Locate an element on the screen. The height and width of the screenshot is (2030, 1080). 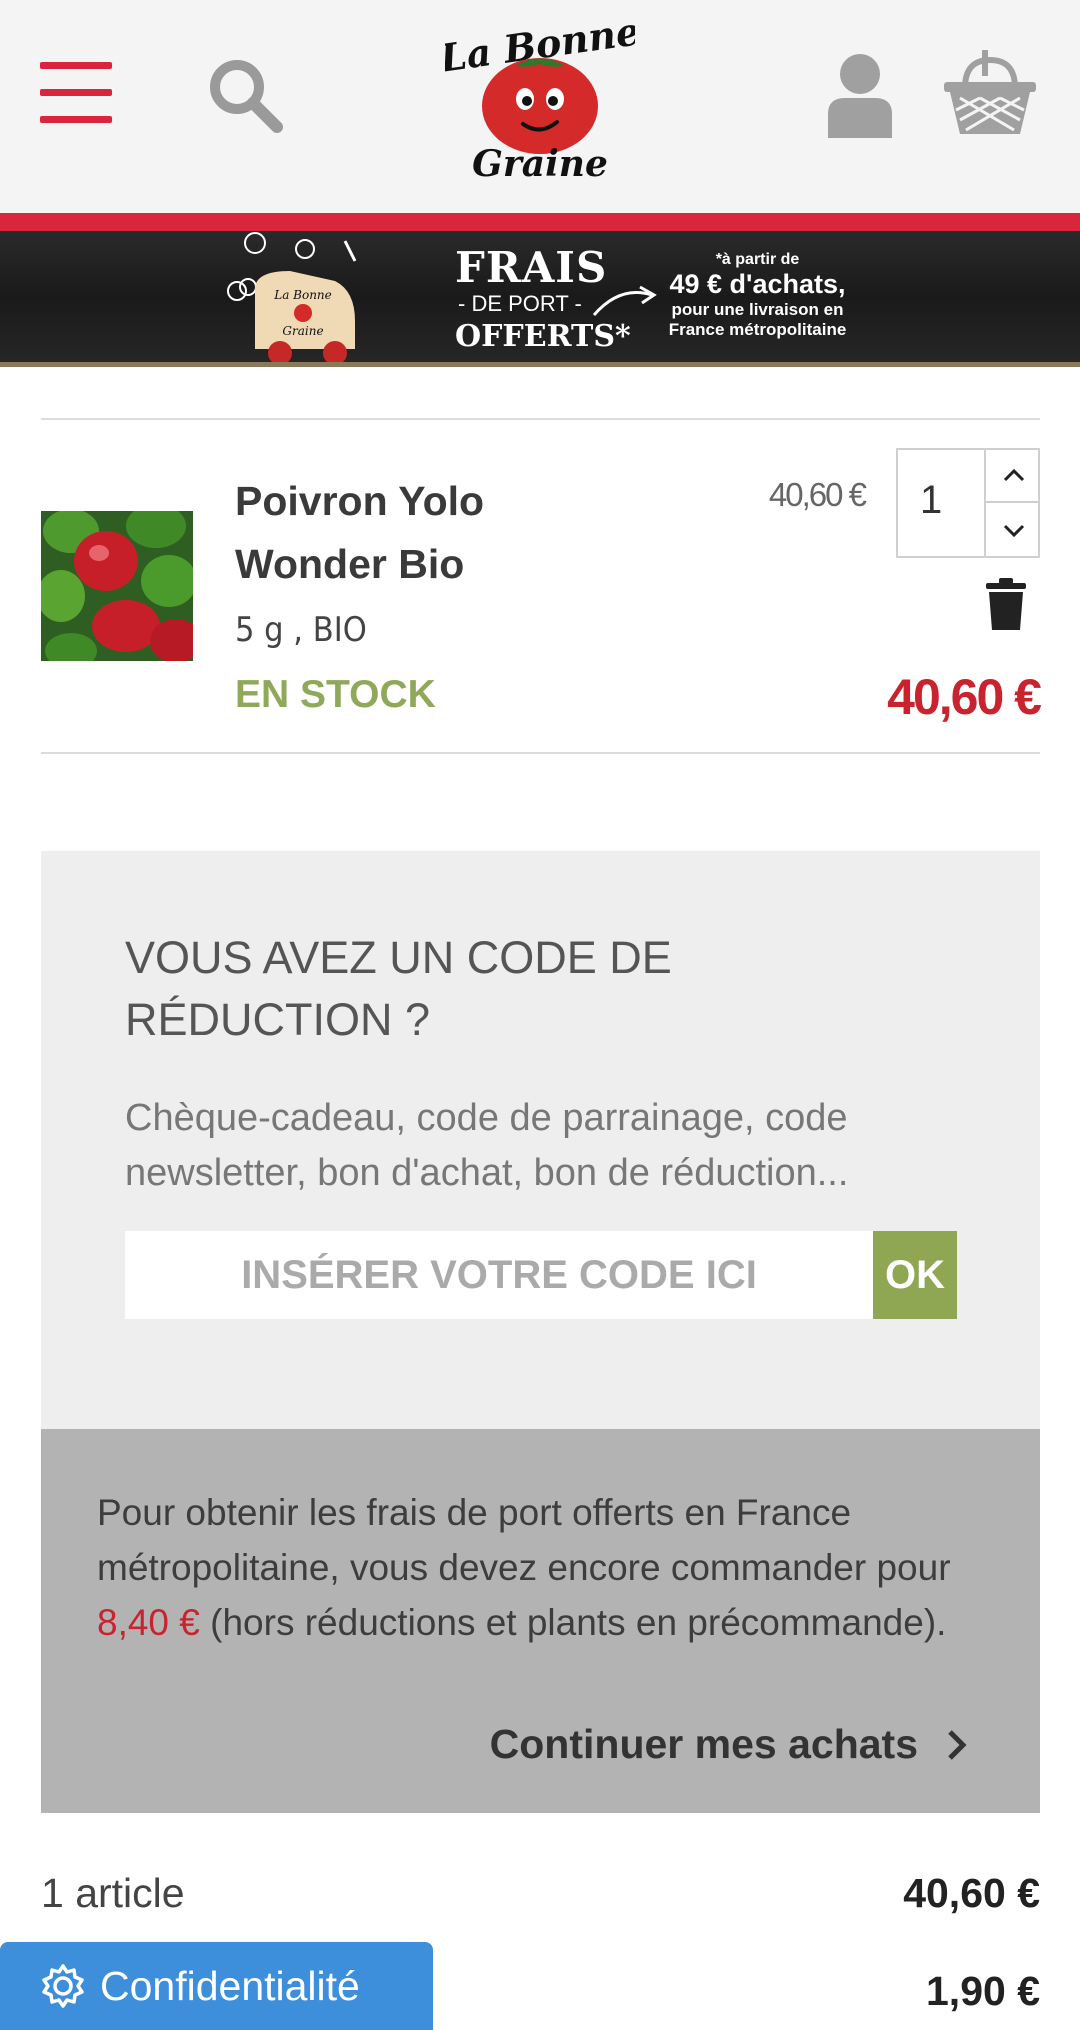
banner-de-port: - DE PORT - is located at coordinates (520, 303).